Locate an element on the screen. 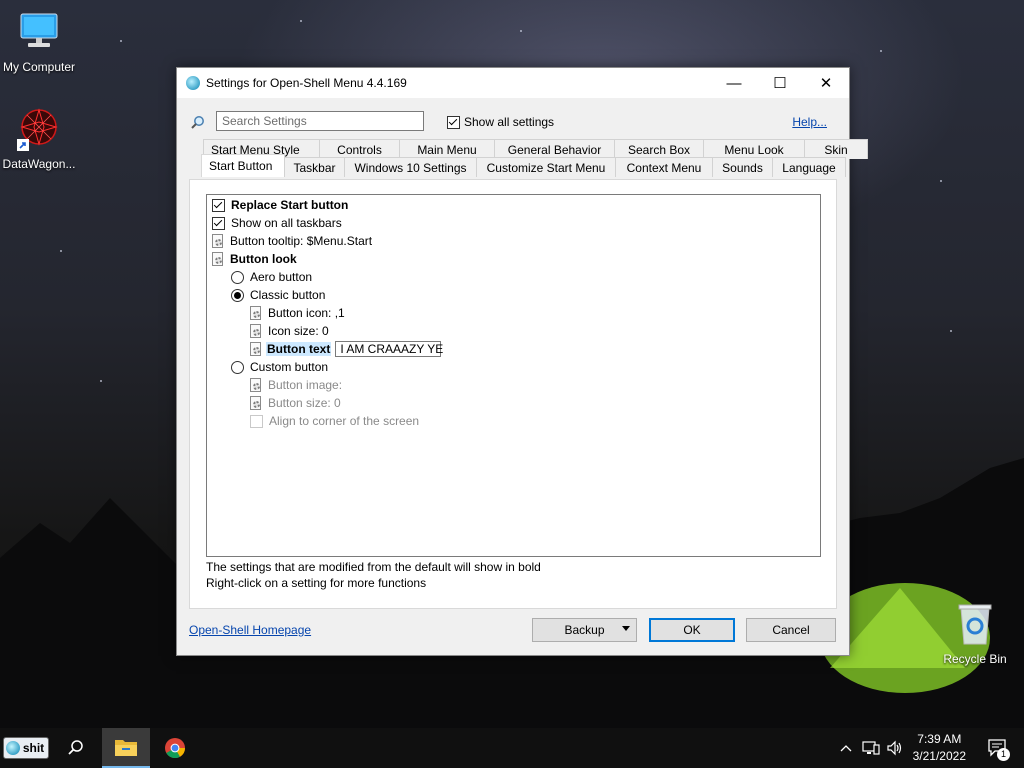  taskbar: shit 7:39 AM 3/21/2022 1 is located at coordinates (512, 748).